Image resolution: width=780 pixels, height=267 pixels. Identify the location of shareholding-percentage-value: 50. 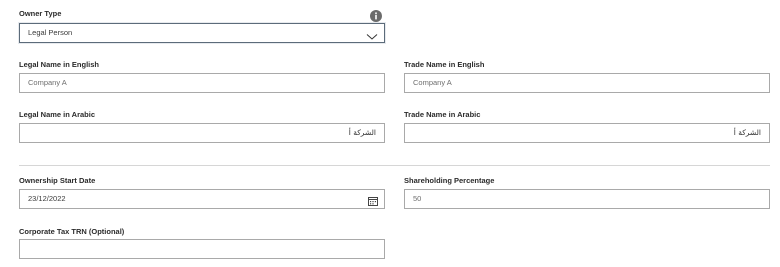
(417, 198).